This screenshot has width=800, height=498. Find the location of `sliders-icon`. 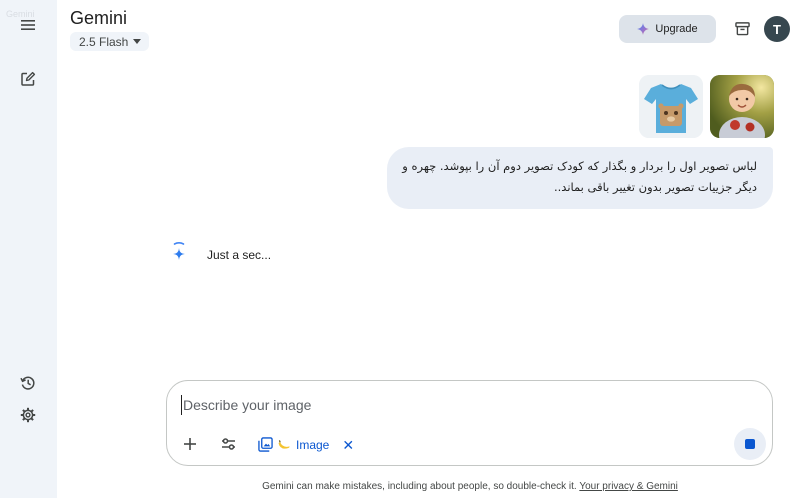

sliders-icon is located at coordinates (228, 444).